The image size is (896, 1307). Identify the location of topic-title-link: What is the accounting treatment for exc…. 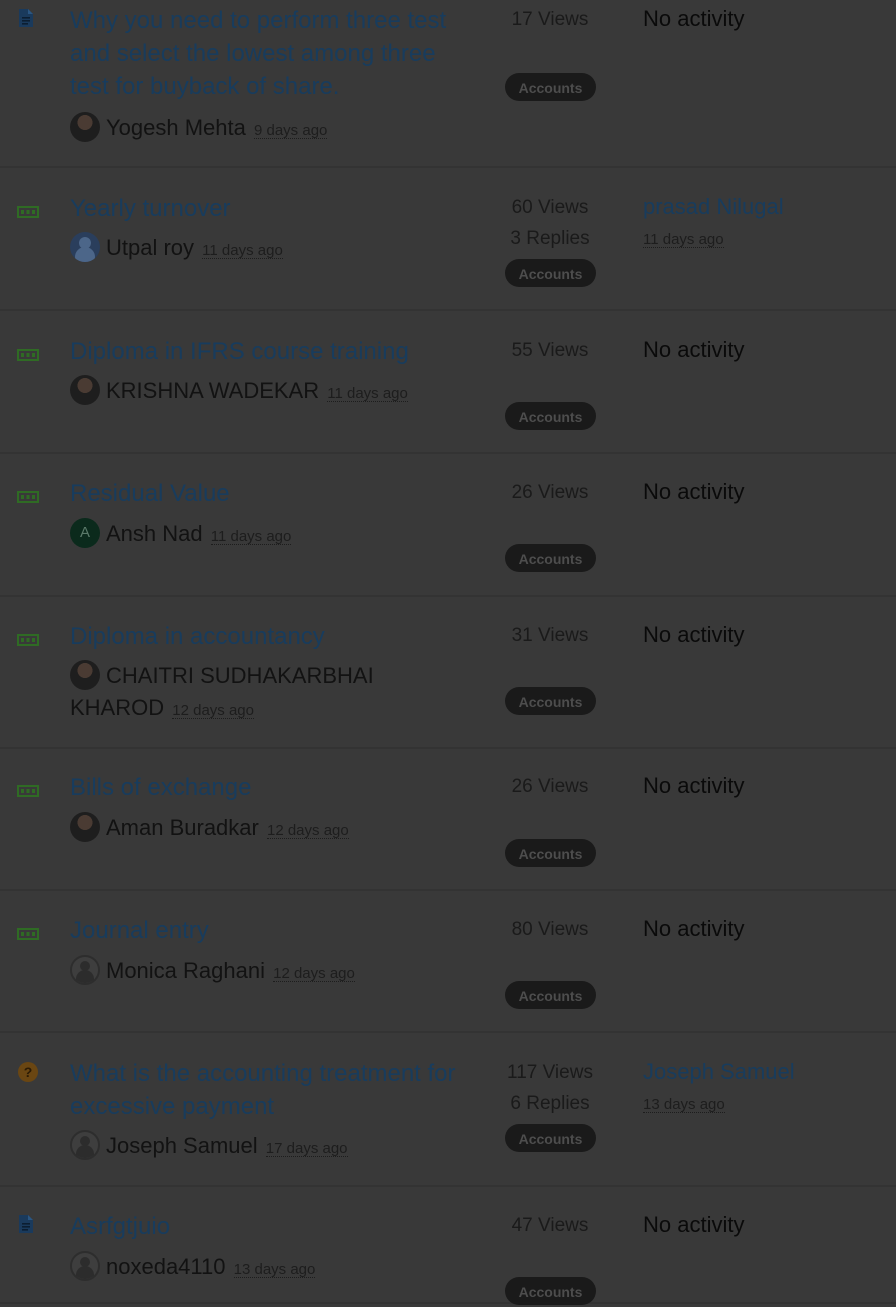
(270, 1090).